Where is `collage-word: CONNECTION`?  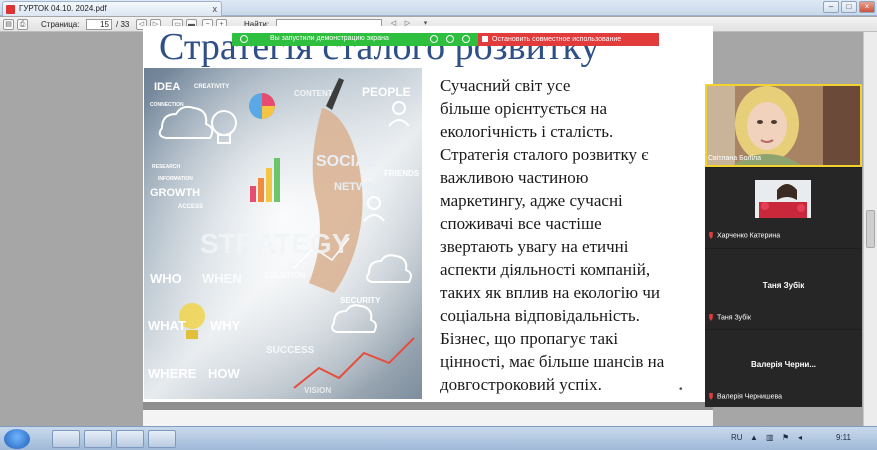
collage-word: CONNECTION is located at coordinates (167, 105).